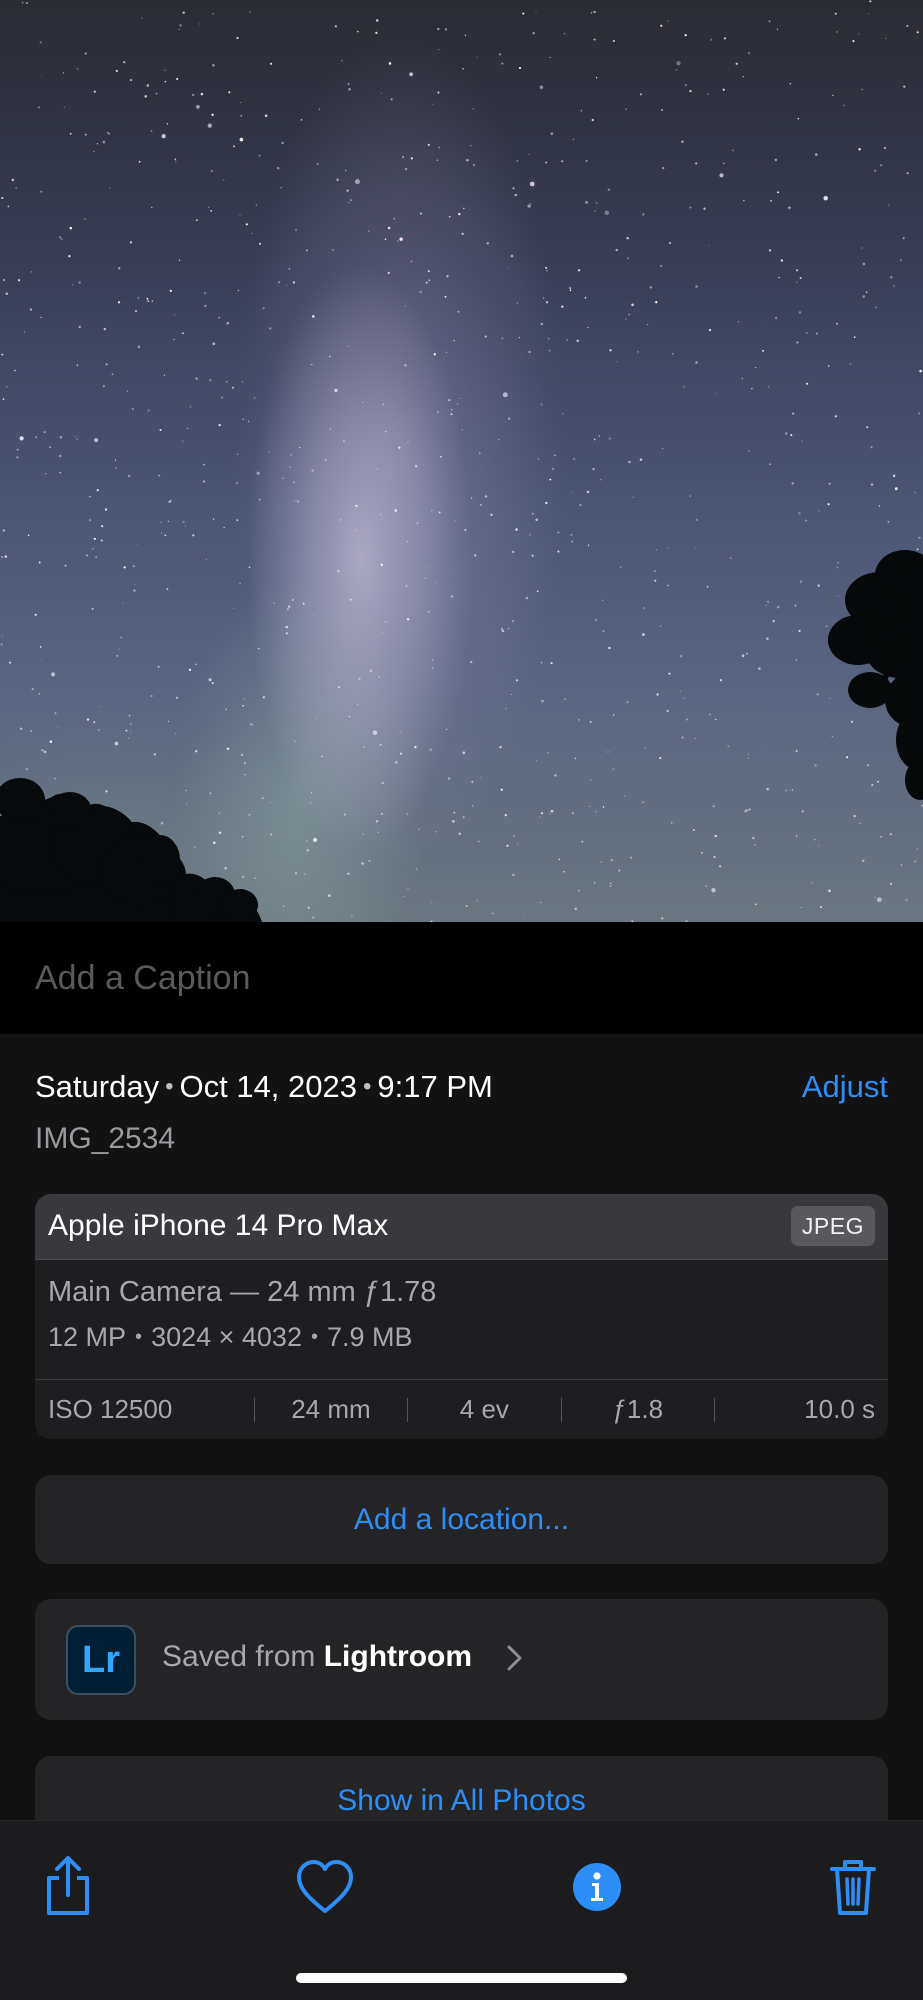 This screenshot has width=923, height=2000. I want to click on exif-row: ISO 12500 24 mm 4 ev ƒ1.8 10.0 s, so click(461, 1409).